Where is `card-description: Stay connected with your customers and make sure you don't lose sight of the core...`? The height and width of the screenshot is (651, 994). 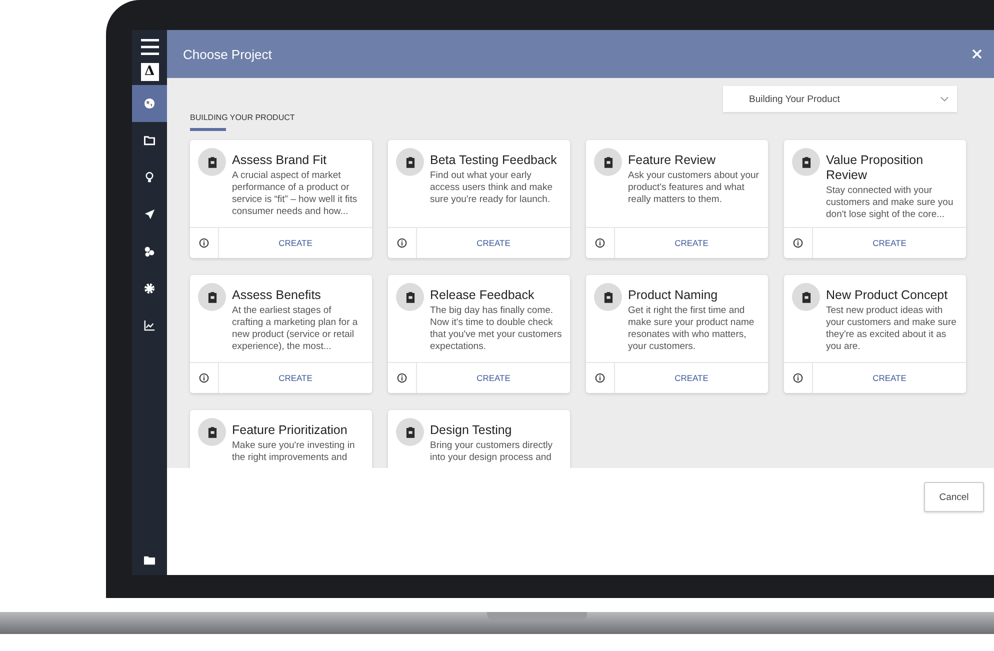 card-description: Stay connected with your customers and make sure you don't lose sight of the core... is located at coordinates (890, 203).